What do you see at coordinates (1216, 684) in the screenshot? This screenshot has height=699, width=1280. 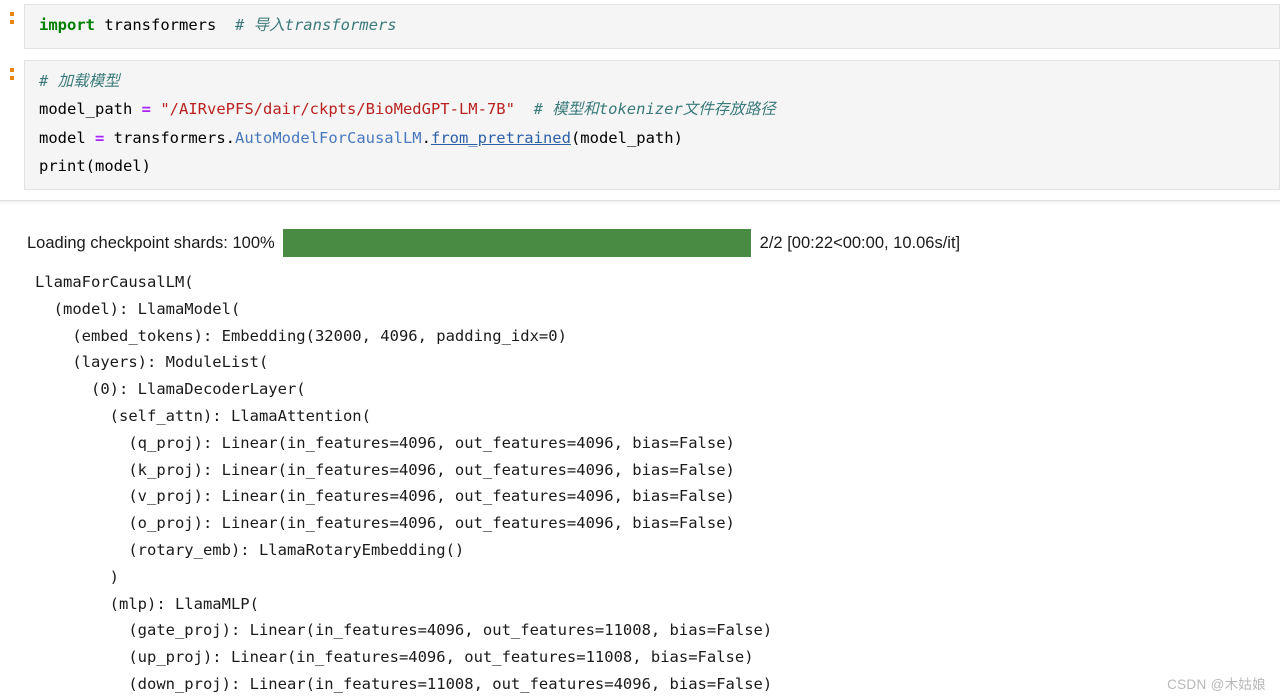 I see `csdn-watermark: CSDN @木姑娘` at bounding box center [1216, 684].